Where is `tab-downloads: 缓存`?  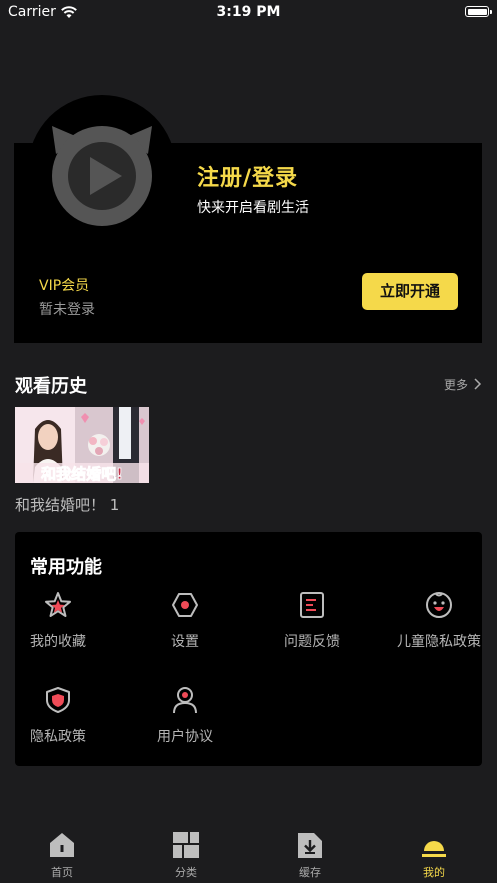 tab-downloads: 缓存 is located at coordinates (310, 855).